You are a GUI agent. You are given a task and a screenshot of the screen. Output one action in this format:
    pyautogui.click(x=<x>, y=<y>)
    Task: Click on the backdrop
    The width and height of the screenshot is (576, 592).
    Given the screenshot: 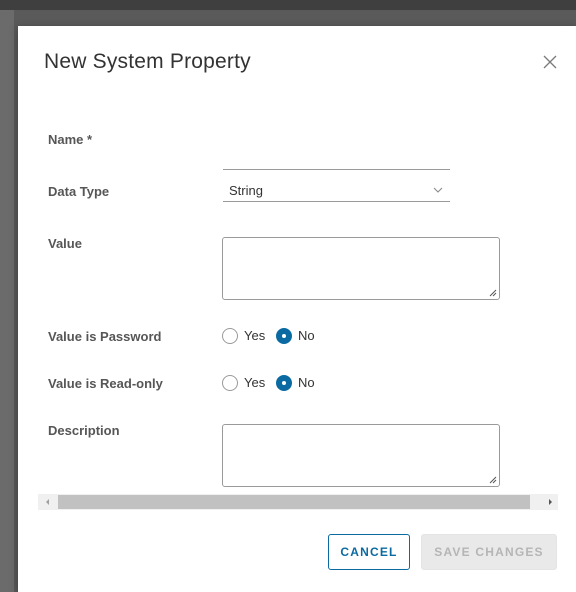 What is the action you would take?
    pyautogui.click(x=7, y=301)
    